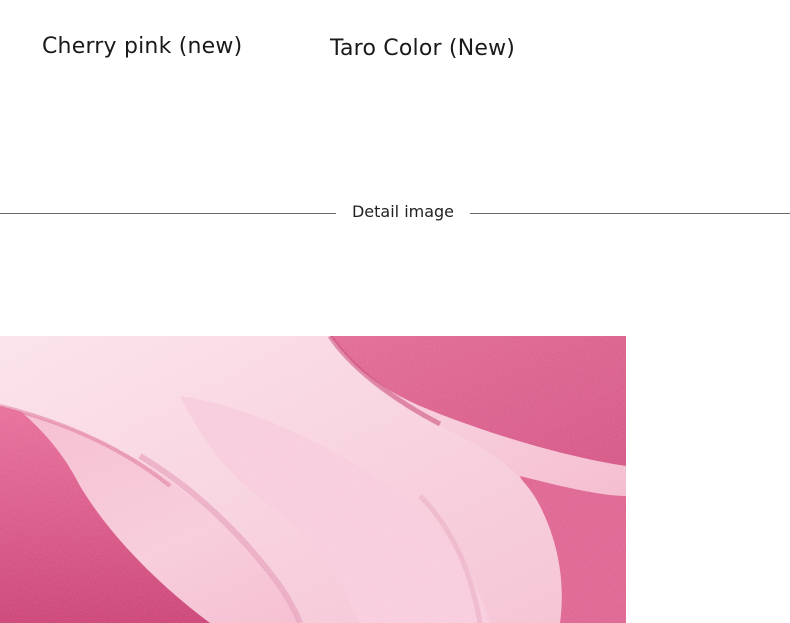 The width and height of the screenshot is (790, 623). What do you see at coordinates (142, 46) in the screenshot?
I see `color-option-label-cherry-pink: Cherry pink (new)` at bounding box center [142, 46].